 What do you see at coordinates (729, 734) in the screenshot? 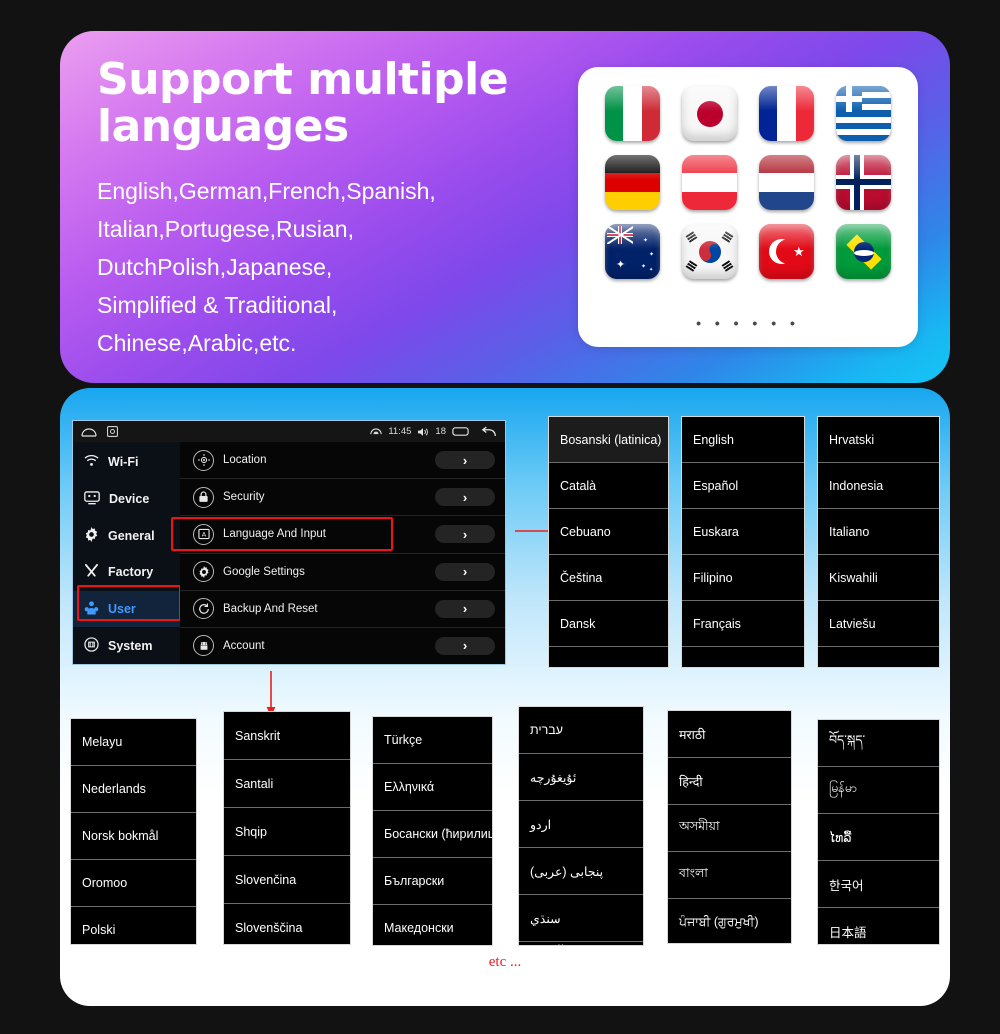
I see `language-list-item: मराठी` at bounding box center [729, 734].